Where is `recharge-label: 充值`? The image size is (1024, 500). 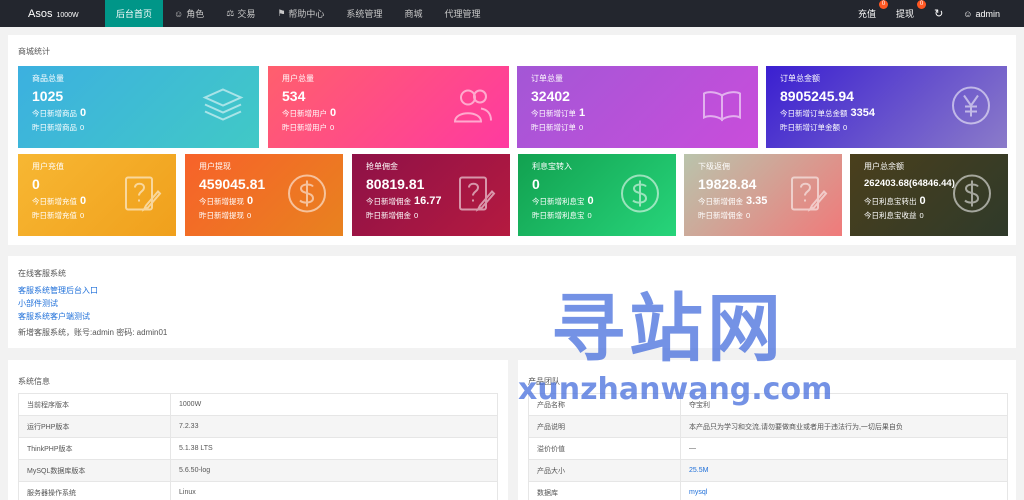 recharge-label: 充值 is located at coordinates (867, 14).